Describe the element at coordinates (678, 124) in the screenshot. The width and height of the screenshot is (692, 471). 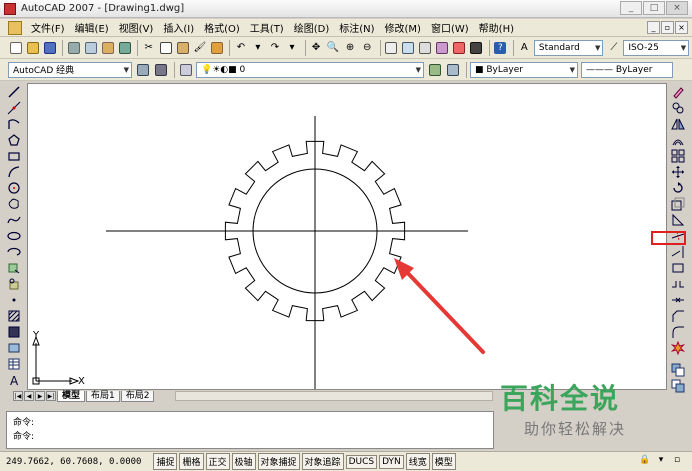
I see `mirror-icon` at that location.